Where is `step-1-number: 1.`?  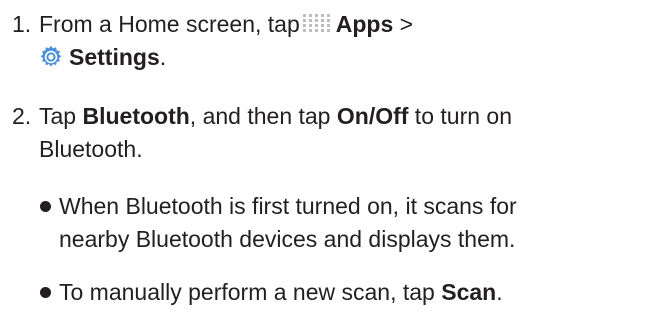
step-1-number: 1. is located at coordinates (22, 24).